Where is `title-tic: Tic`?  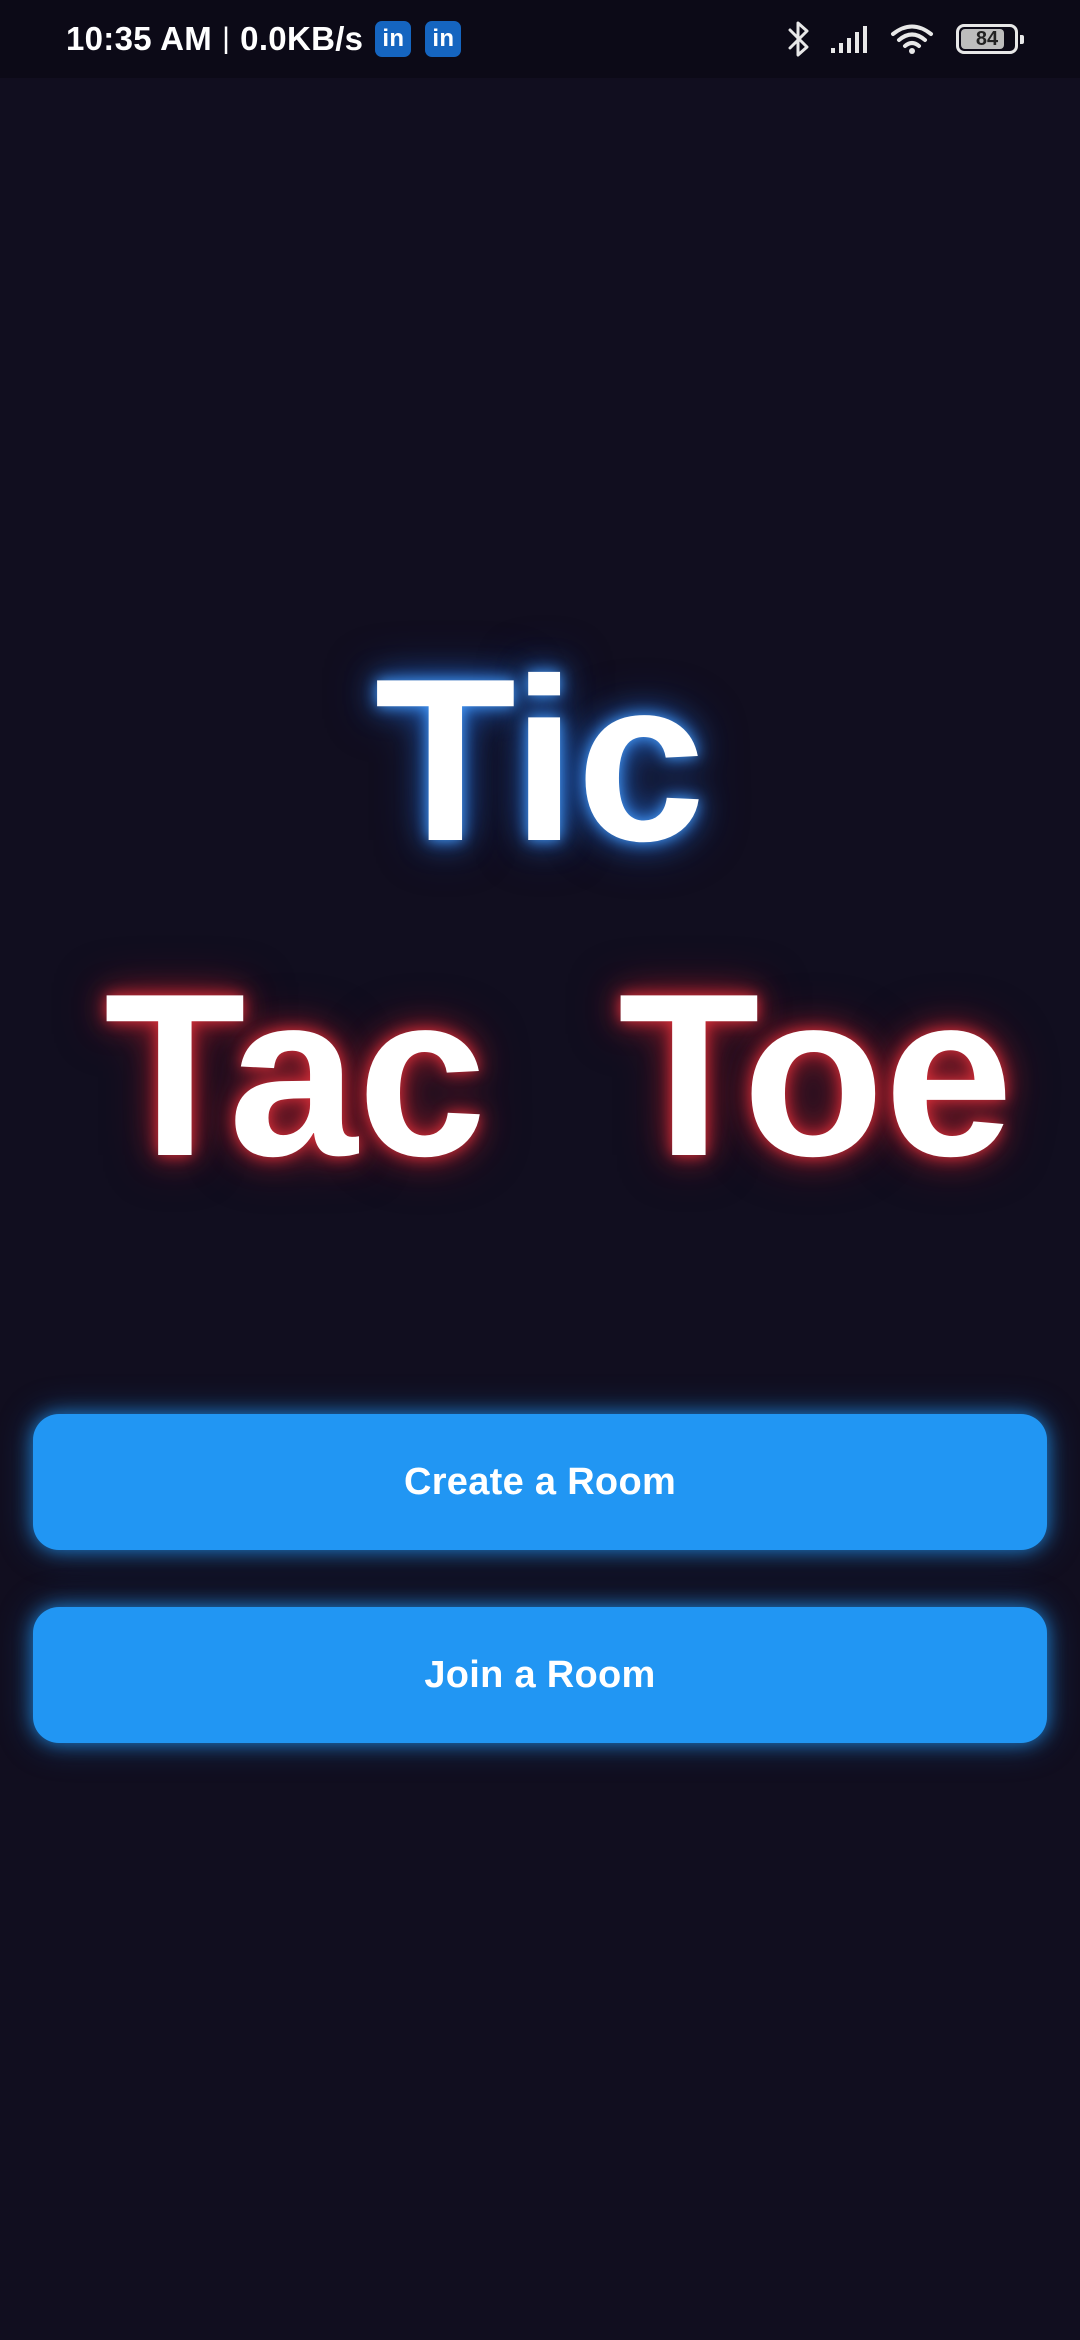 title-tic: Tic is located at coordinates (540, 760).